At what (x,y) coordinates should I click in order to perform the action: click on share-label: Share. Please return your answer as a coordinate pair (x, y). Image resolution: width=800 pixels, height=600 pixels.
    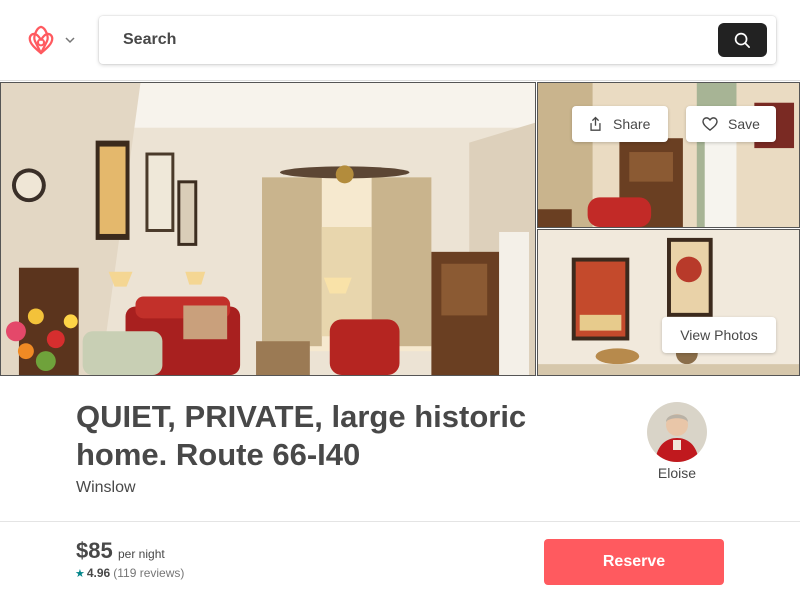
    Looking at the image, I should click on (632, 124).